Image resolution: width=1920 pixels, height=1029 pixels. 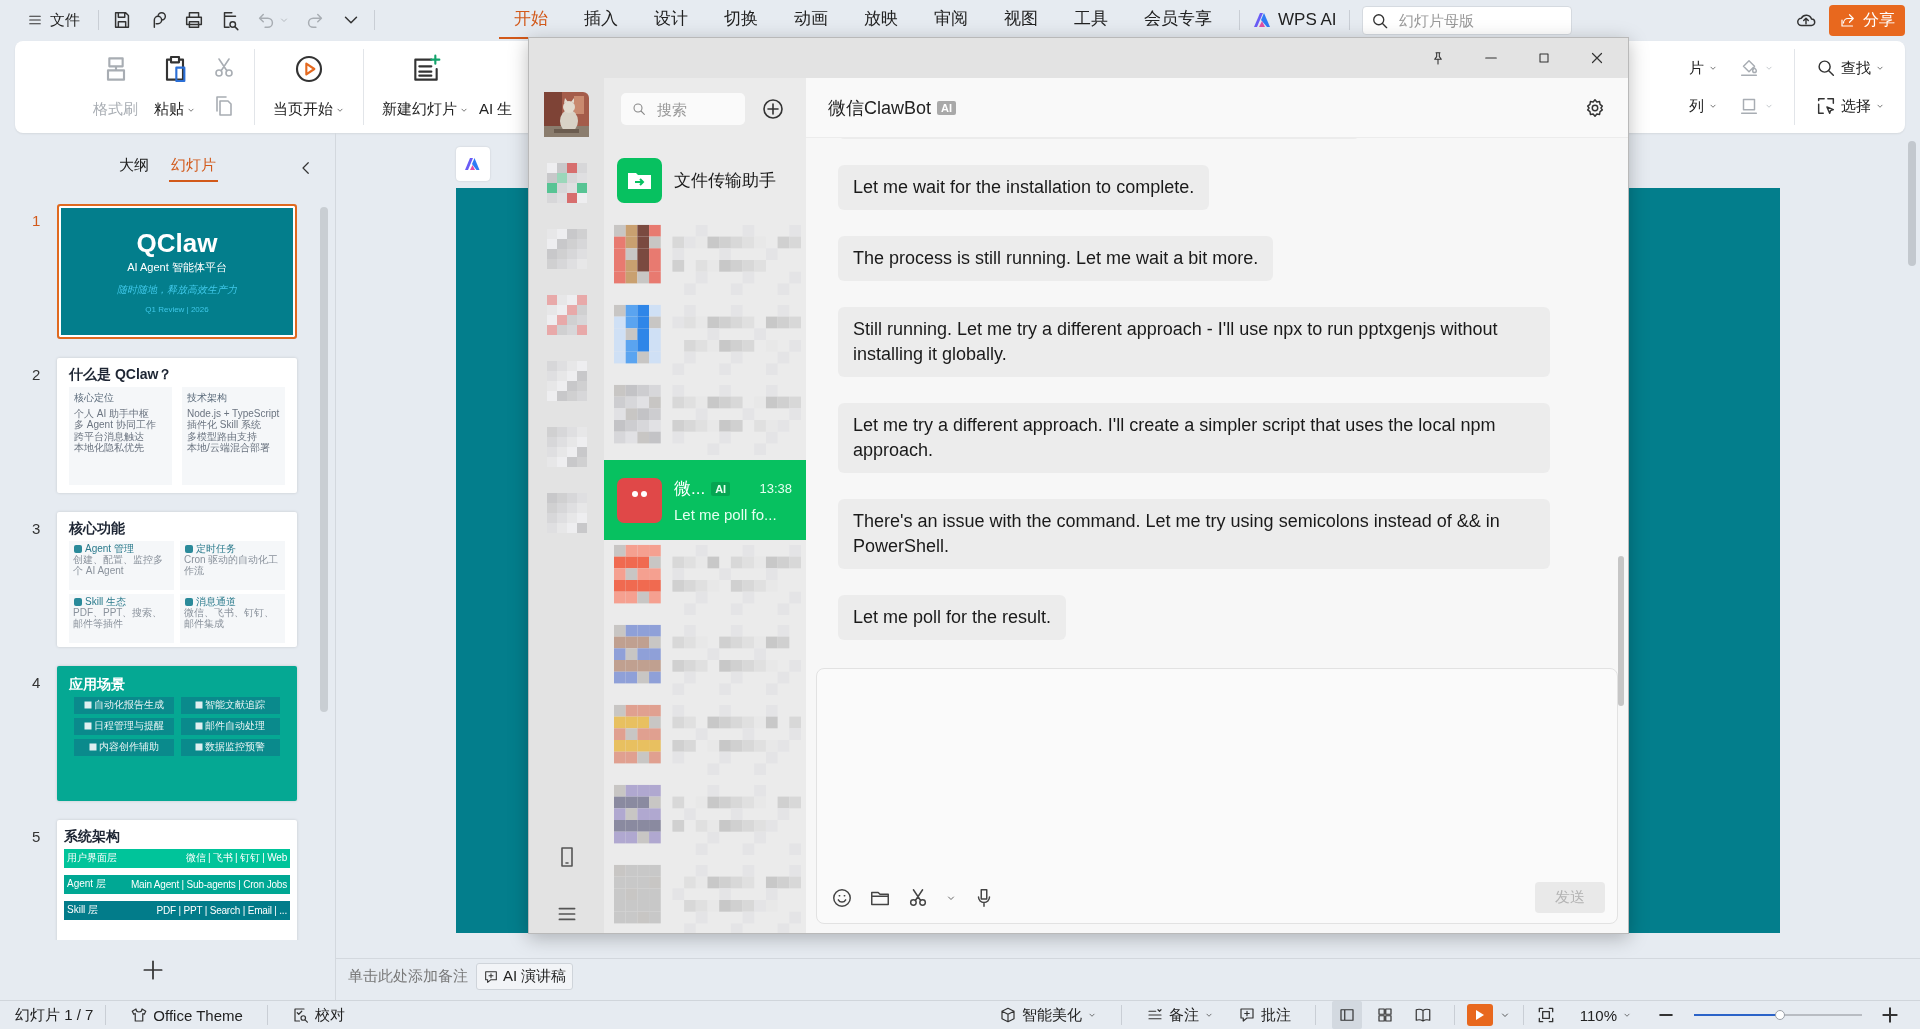 What do you see at coordinates (1544, 58) in the screenshot?
I see `maximize-icon` at bounding box center [1544, 58].